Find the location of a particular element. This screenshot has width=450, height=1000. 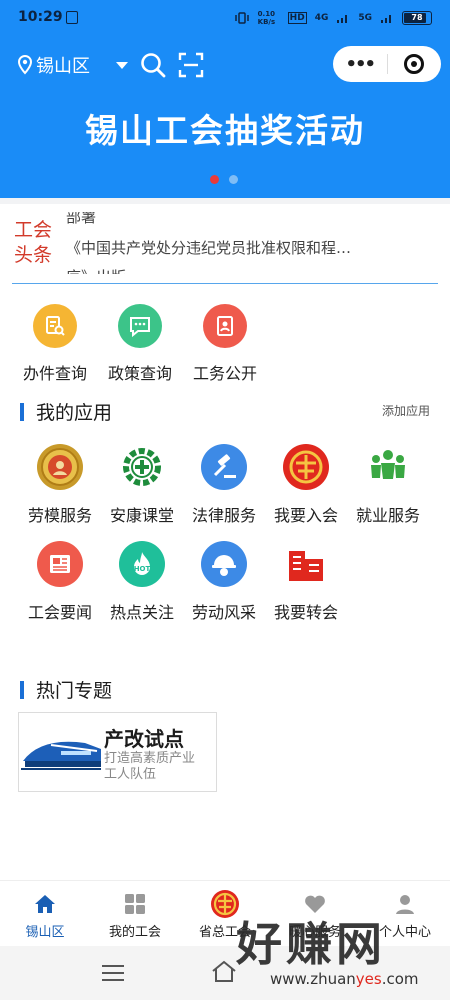

app-label: 我要转会 is located at coordinates (305, 612).